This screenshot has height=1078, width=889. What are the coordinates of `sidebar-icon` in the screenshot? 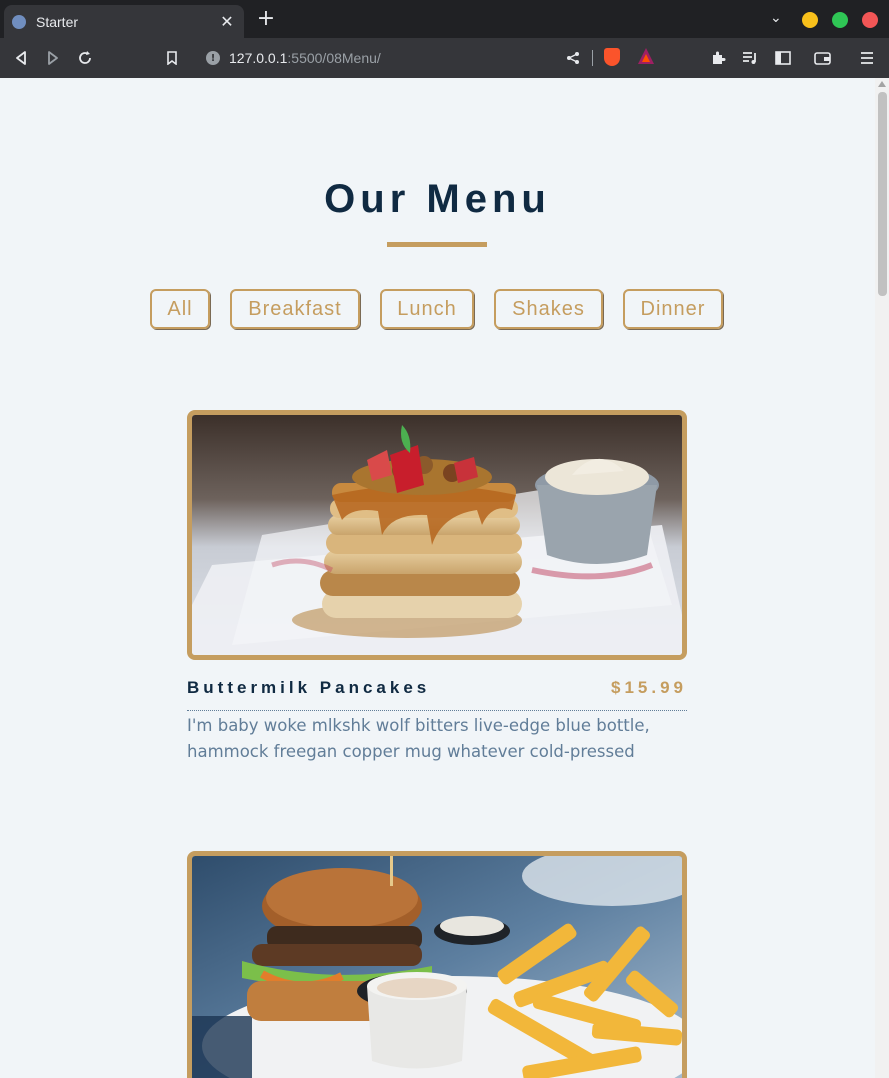 It's located at (783, 58).